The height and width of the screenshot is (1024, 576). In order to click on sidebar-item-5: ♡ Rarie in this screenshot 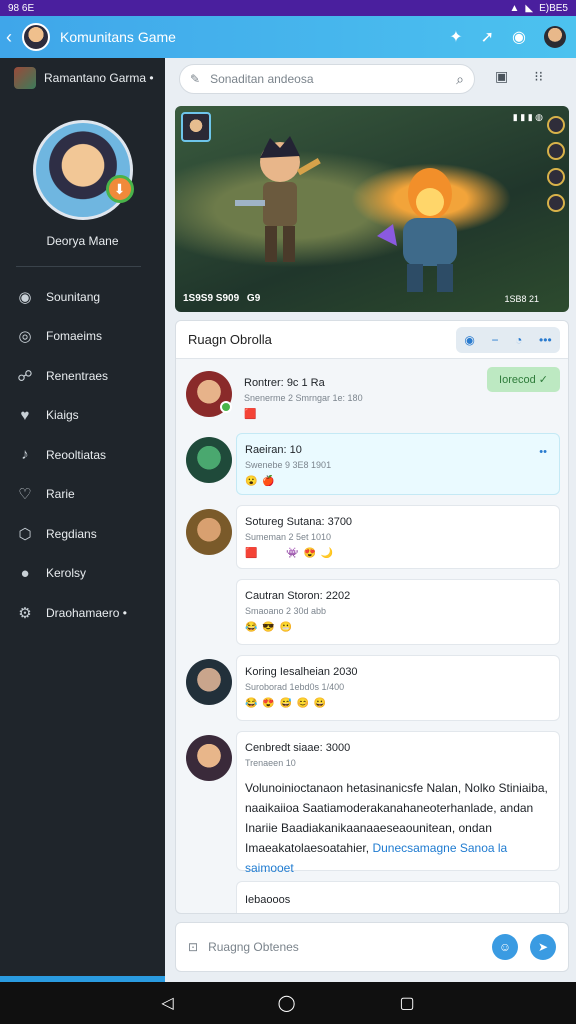, I will do `click(82, 495)`.